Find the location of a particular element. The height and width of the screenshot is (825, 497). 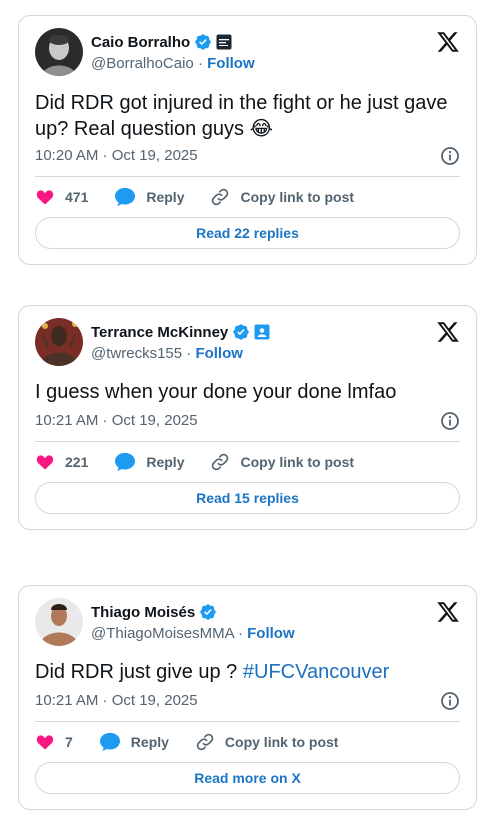

author-name: Caio Borralho is located at coordinates (140, 42).